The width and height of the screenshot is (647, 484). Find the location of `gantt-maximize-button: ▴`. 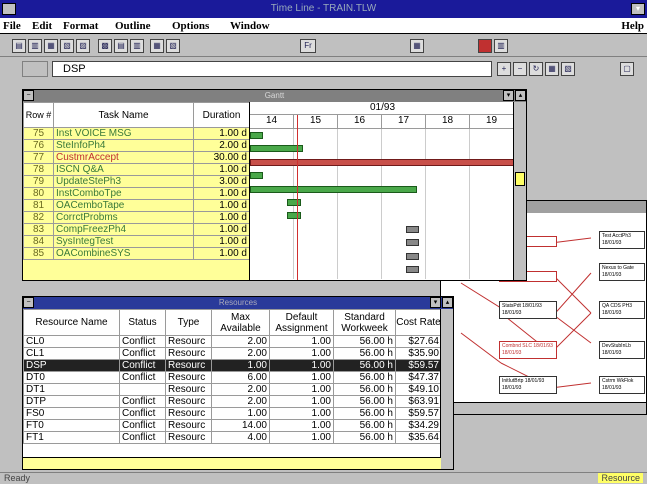

gantt-maximize-button: ▴ is located at coordinates (520, 95).